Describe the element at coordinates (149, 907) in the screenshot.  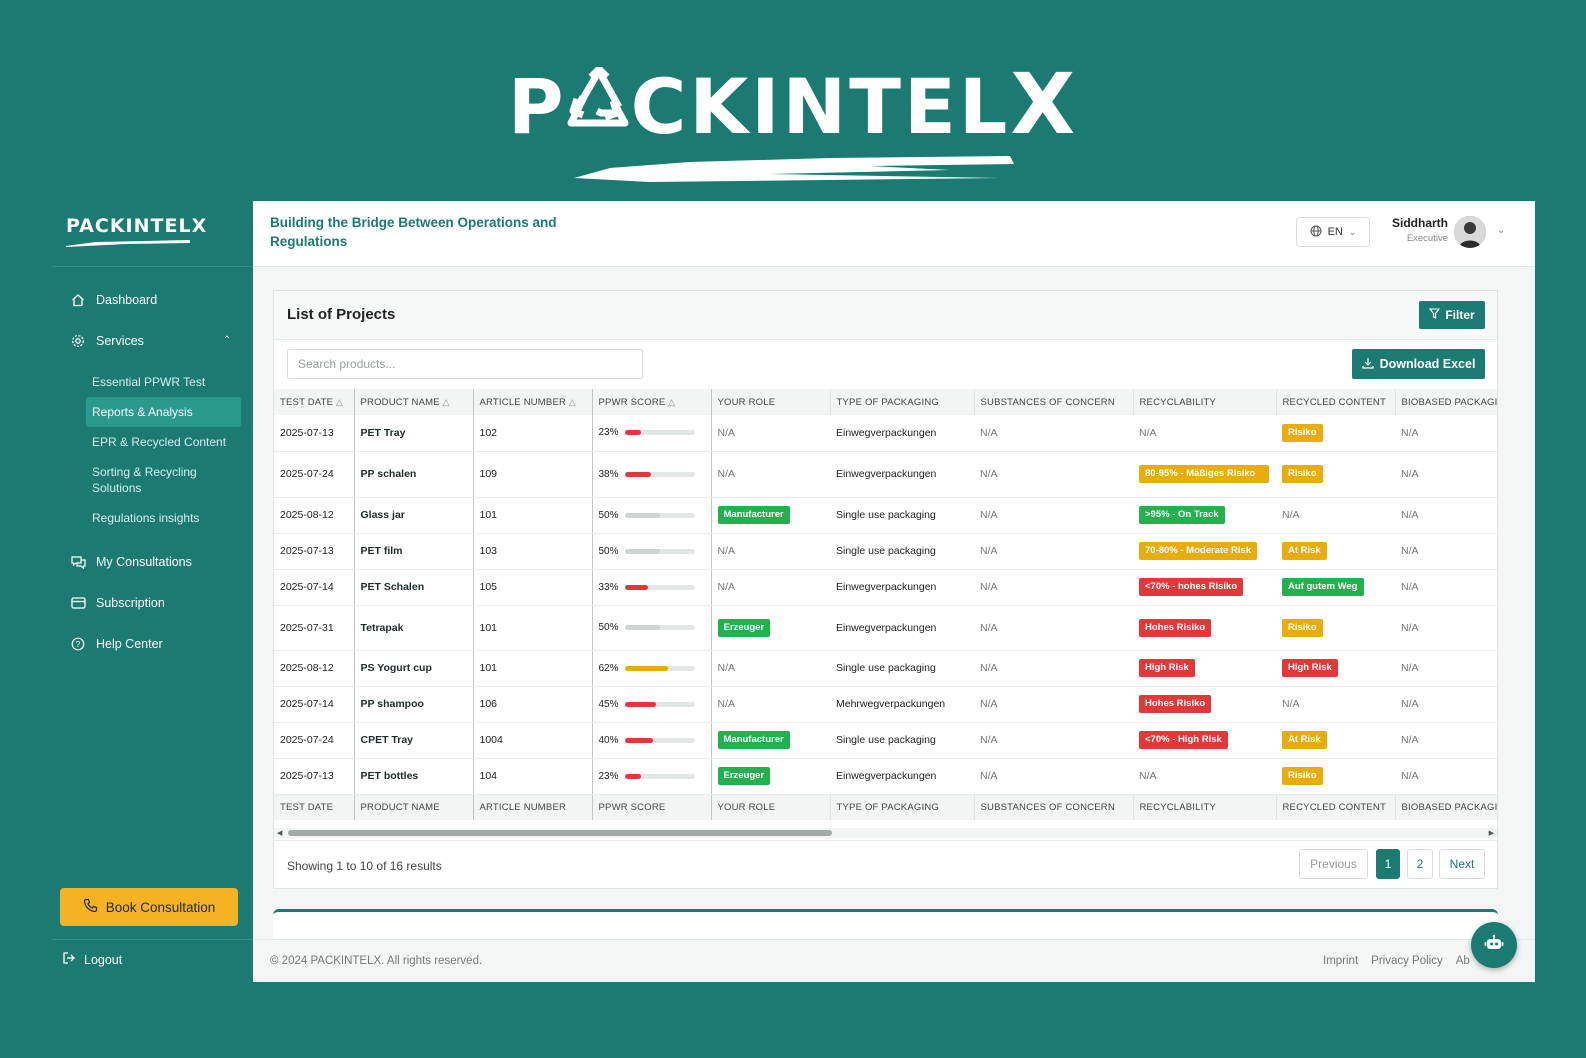
I see `book-consultation-button: Book Consultation` at that location.